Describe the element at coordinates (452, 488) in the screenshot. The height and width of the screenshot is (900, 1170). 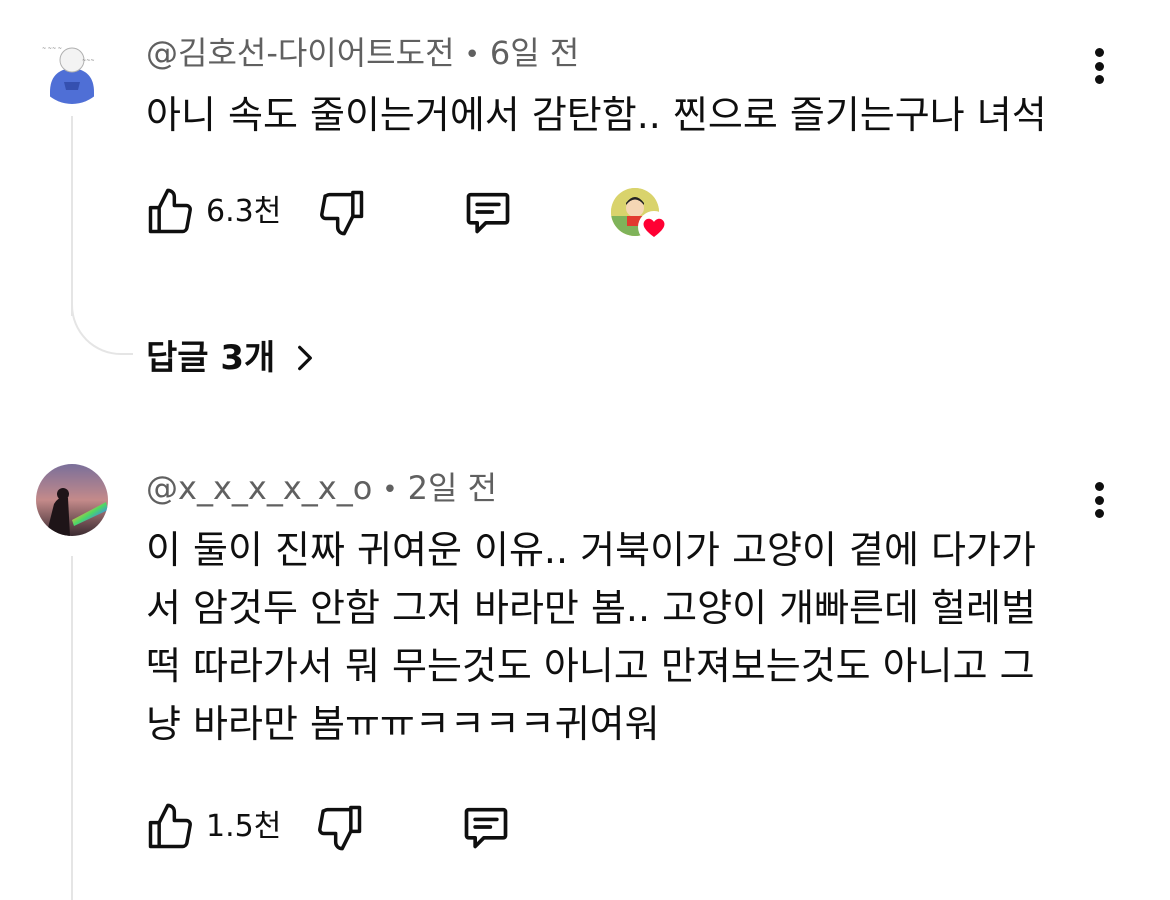
I see `comment-time: 2일 전` at that location.